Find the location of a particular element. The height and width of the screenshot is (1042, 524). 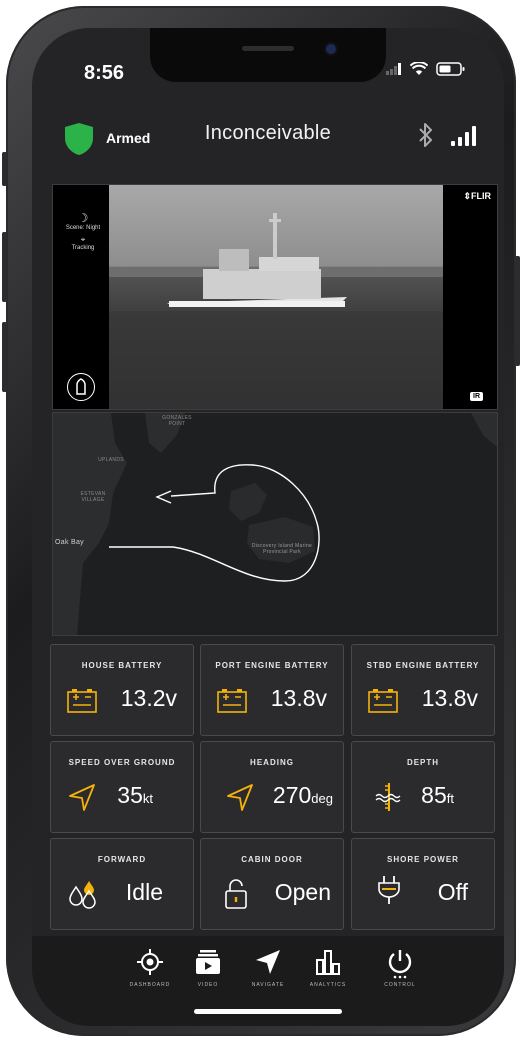

nav-control: CONTROL is located at coordinates (400, 968).